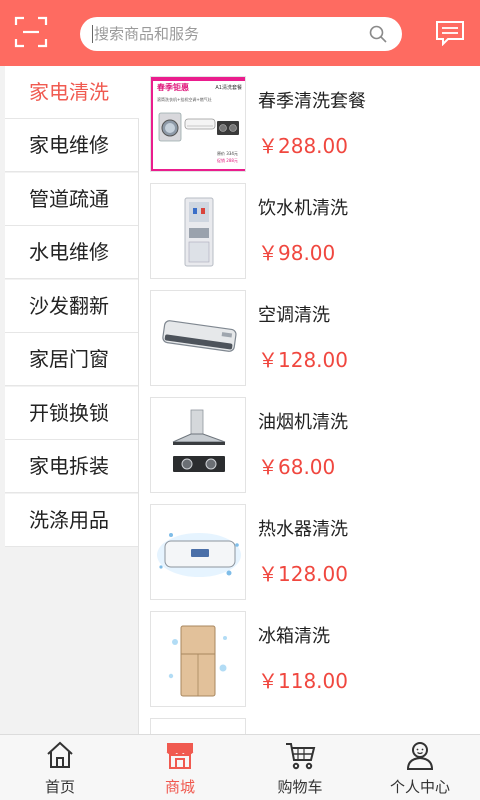 The width and height of the screenshot is (480, 800). Describe the element at coordinates (198, 231) in the screenshot. I see `water-dispenser-image` at that location.